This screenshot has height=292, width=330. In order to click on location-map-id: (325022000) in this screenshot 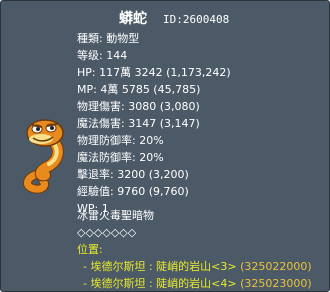, I will do `click(276, 266)`.